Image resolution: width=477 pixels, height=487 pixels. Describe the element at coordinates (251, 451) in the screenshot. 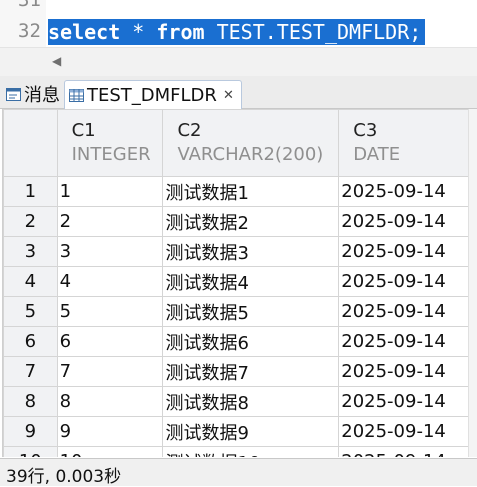

I see `cell-c2: 测试数据10` at that location.